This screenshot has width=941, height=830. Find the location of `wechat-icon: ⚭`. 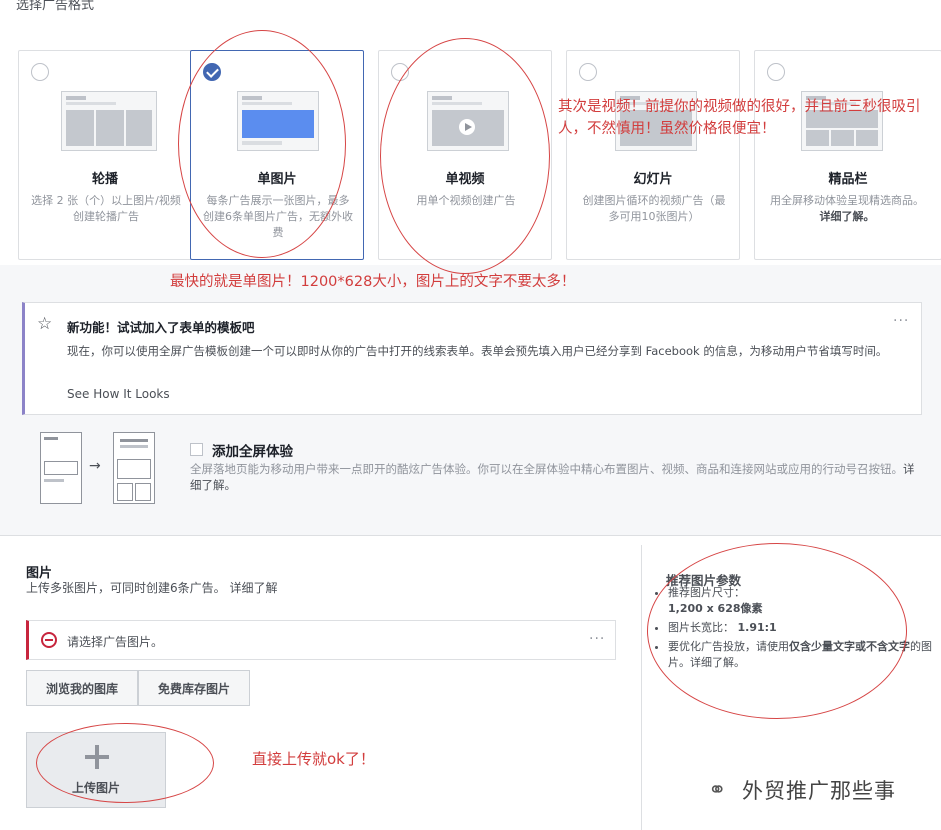

wechat-icon: ⚭ is located at coordinates (717, 790).